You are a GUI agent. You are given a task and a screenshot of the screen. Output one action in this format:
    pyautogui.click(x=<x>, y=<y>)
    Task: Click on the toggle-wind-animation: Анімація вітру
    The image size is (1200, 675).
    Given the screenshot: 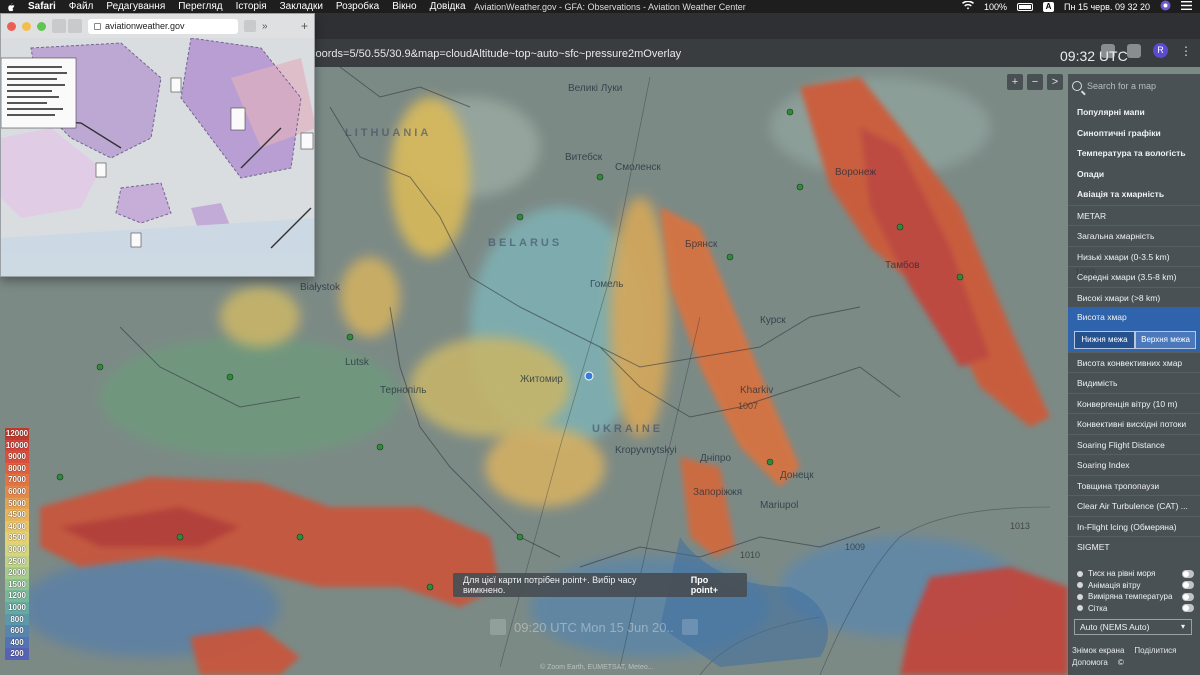 What is the action you would take?
    pyautogui.click(x=1134, y=586)
    